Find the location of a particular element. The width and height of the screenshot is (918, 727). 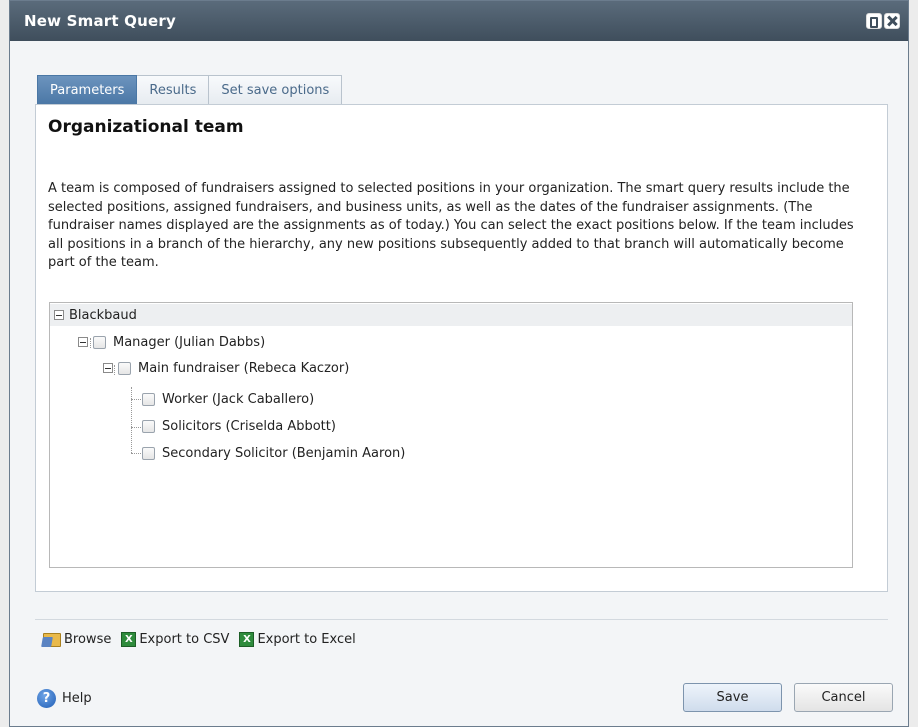

tree-node-solicitors: Solicitors (Criselda Abbott) is located at coordinates (239, 426).